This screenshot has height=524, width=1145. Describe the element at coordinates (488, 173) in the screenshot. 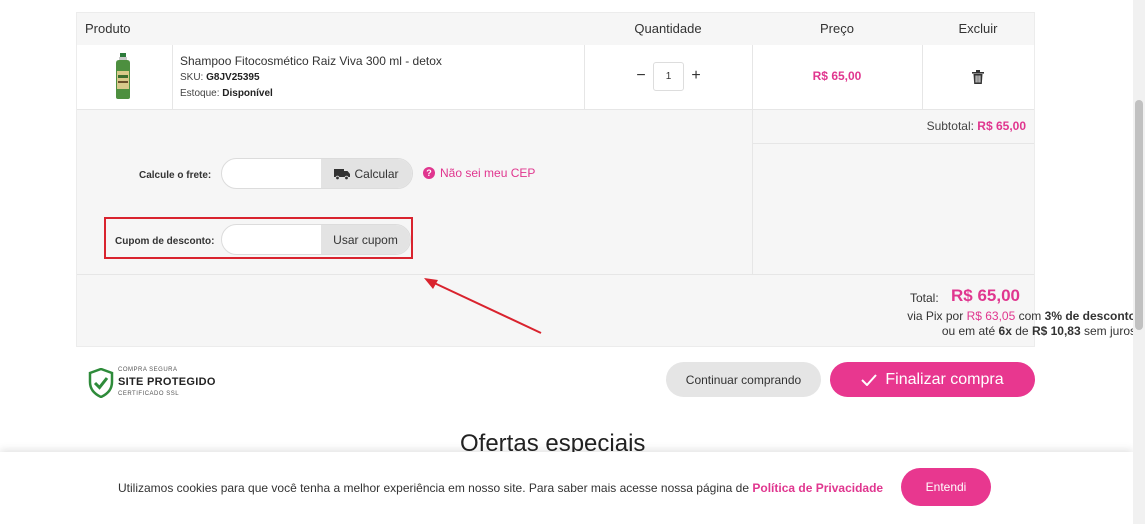

I see `unknown-cep-label: Não sei meu CEP` at that location.